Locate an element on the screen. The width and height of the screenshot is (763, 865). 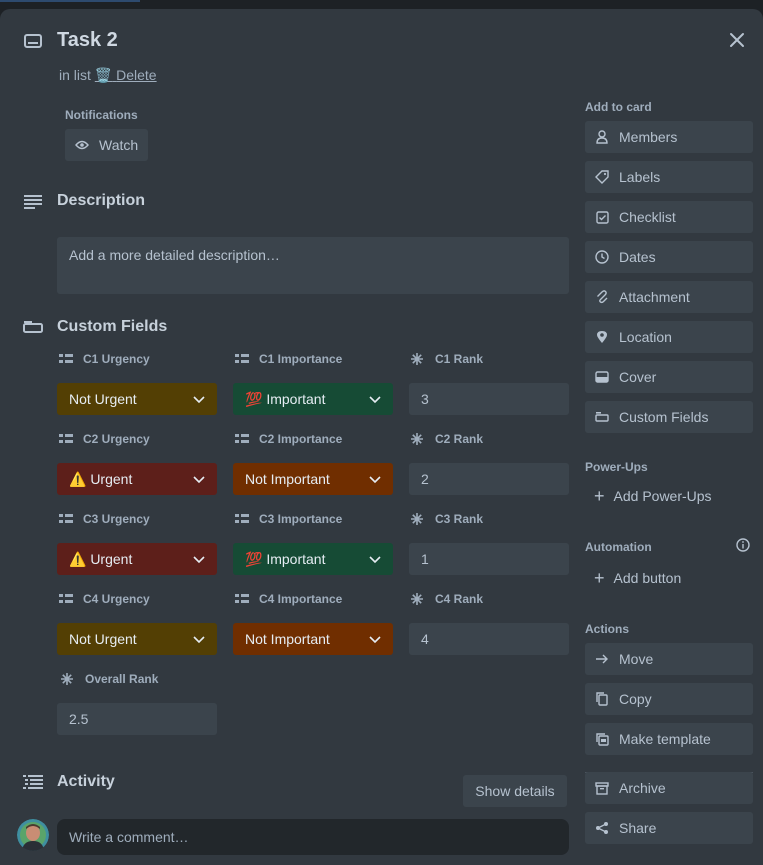
c4-importance-select: Not Important is located at coordinates (313, 639).